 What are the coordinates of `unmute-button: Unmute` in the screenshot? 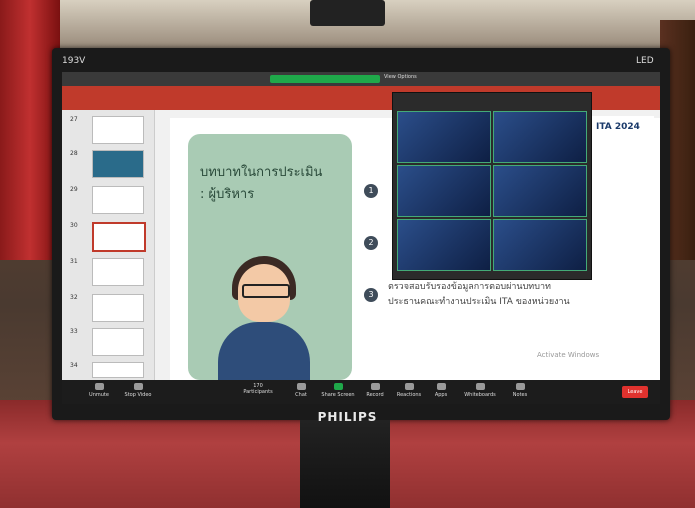 It's located at (99, 389).